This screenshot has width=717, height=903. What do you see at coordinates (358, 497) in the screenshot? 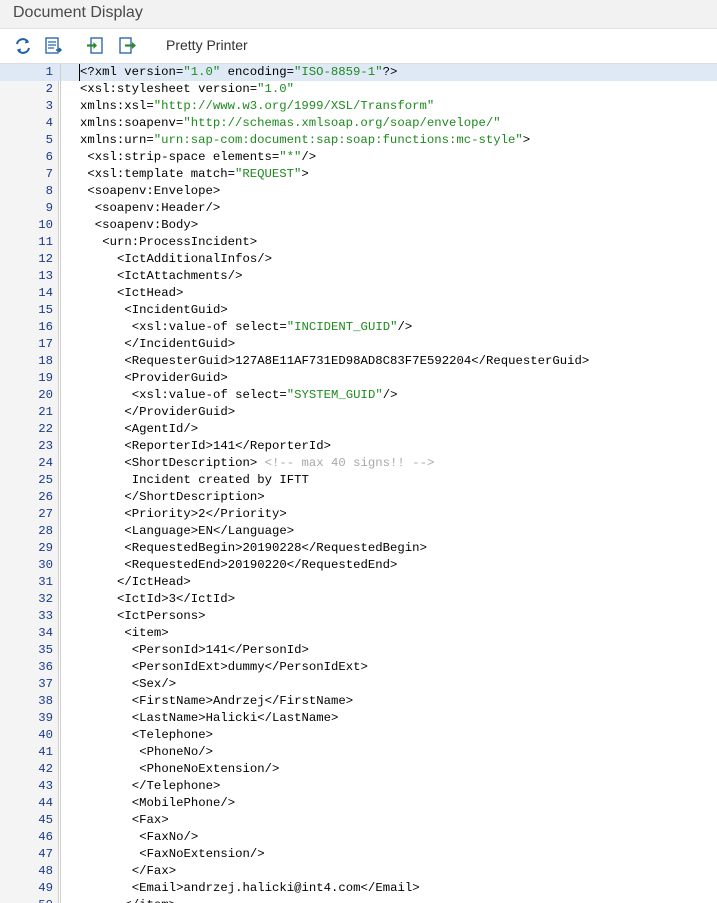
I see `code-line: 26 </ShortDescription>` at bounding box center [358, 497].